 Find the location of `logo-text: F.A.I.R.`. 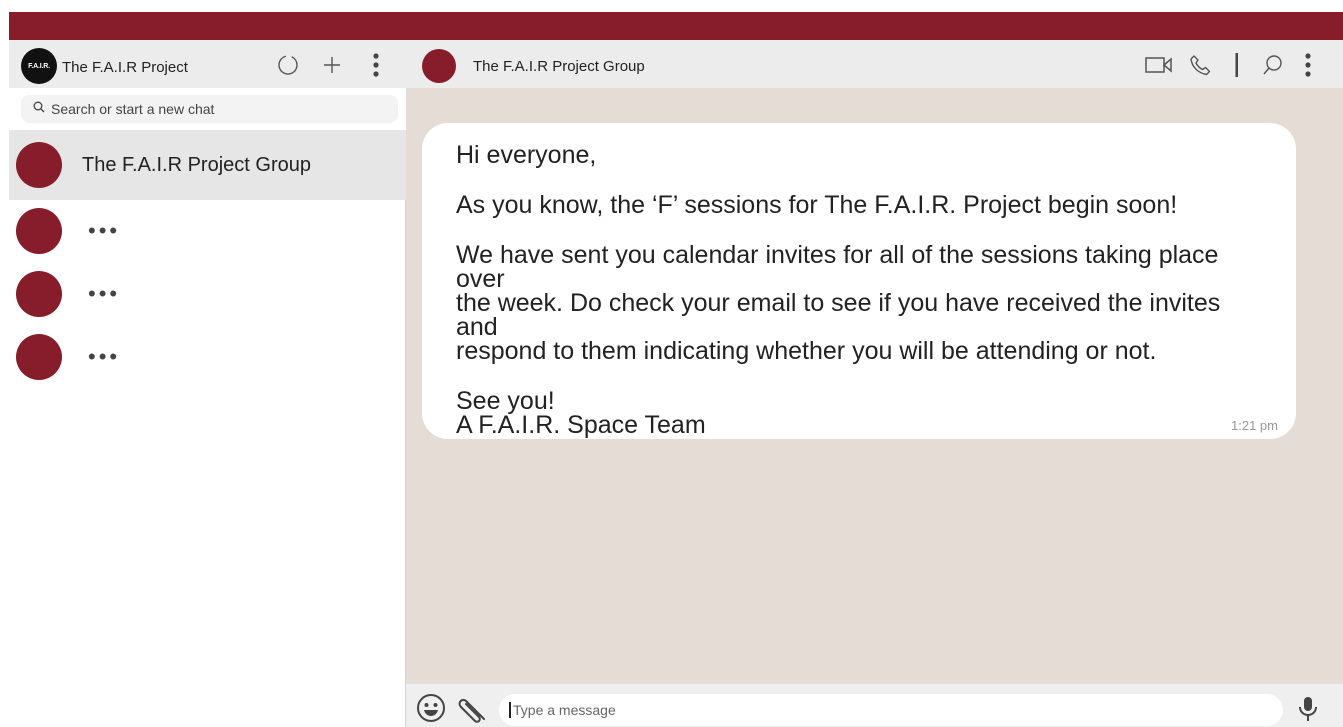

logo-text: F.A.I.R. is located at coordinates (39, 66).